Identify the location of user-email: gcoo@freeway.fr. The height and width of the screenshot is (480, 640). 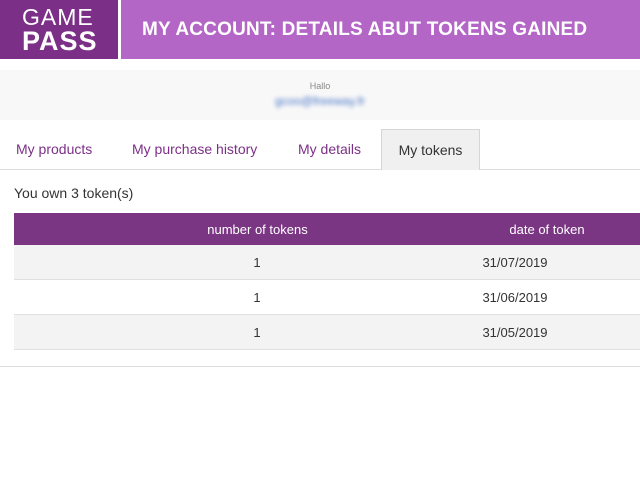
(320, 101).